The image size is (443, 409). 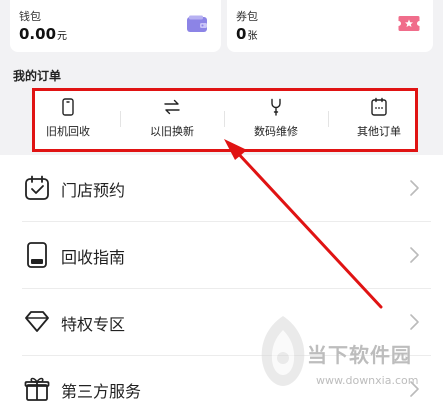 What do you see at coordinates (37, 321) in the screenshot?
I see `diamond-icon` at bounding box center [37, 321].